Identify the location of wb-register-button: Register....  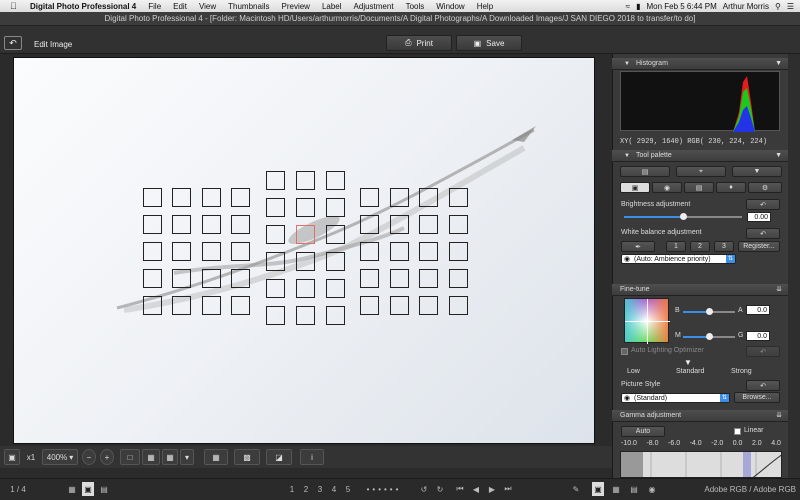
(759, 246).